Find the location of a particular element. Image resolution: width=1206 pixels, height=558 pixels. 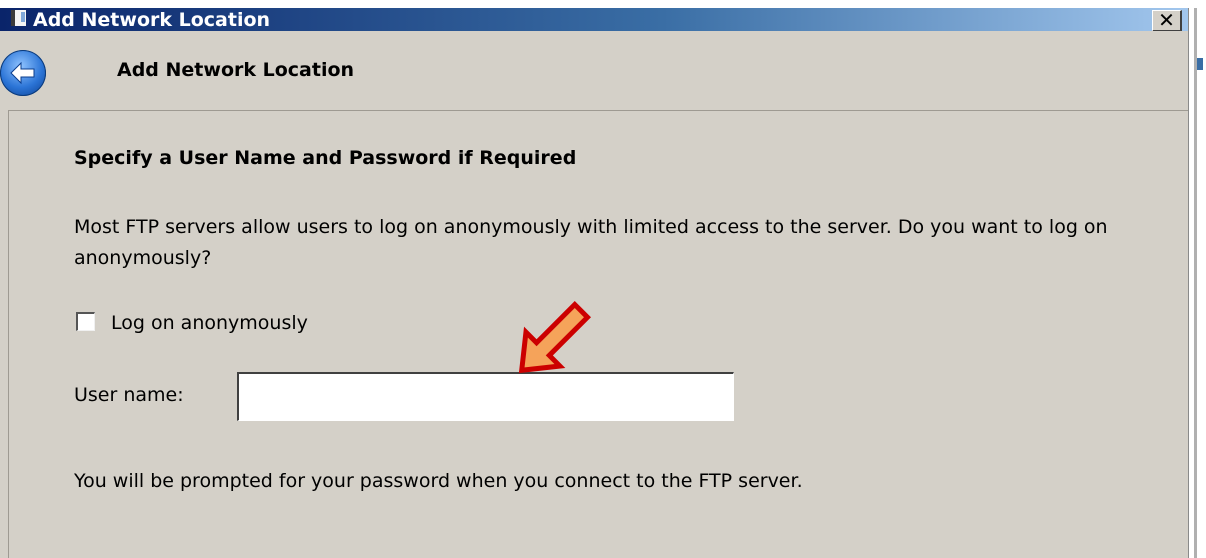

close-button: ✕ is located at coordinates (1167, 21).